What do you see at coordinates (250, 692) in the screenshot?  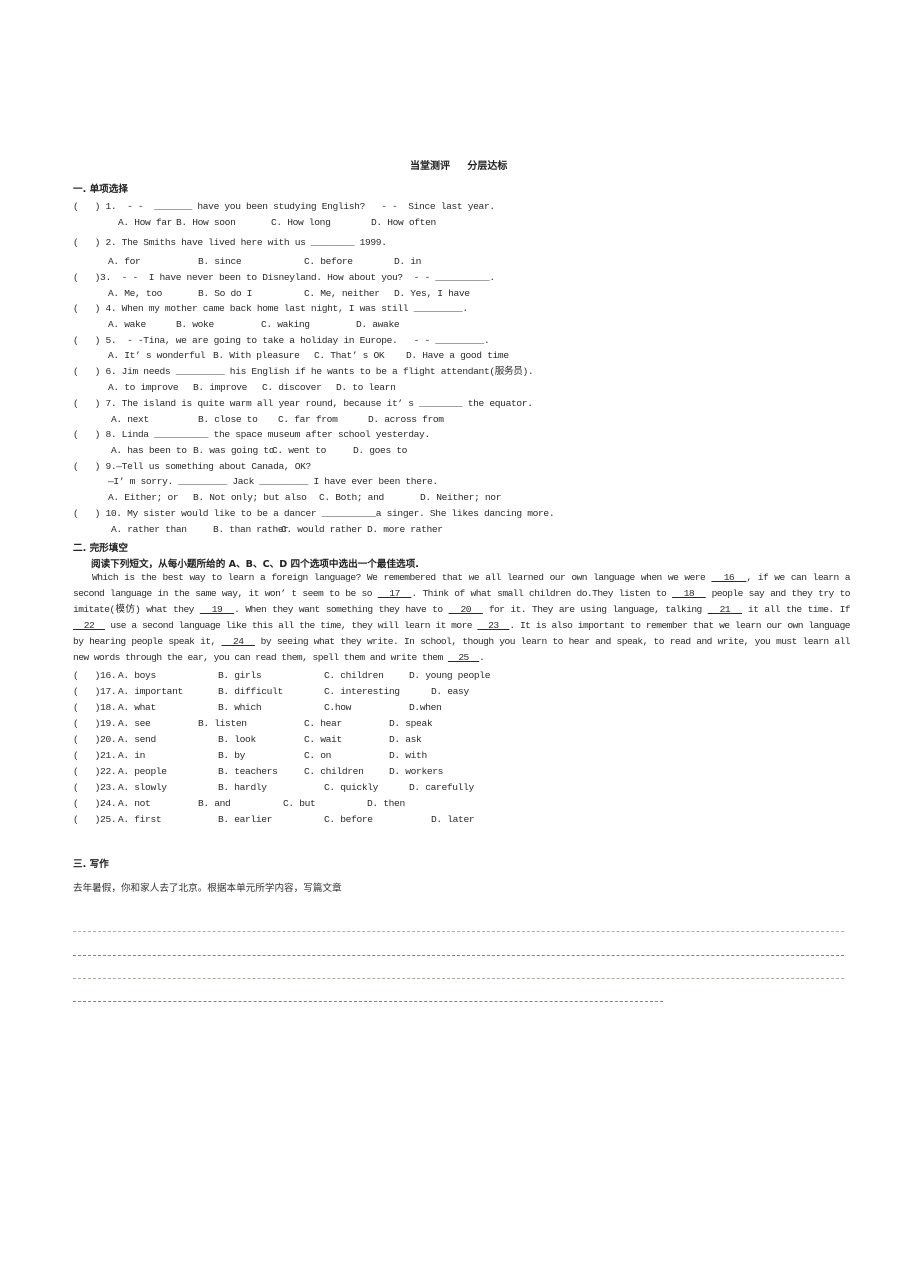 I see `answer-option: B. difficult` at bounding box center [250, 692].